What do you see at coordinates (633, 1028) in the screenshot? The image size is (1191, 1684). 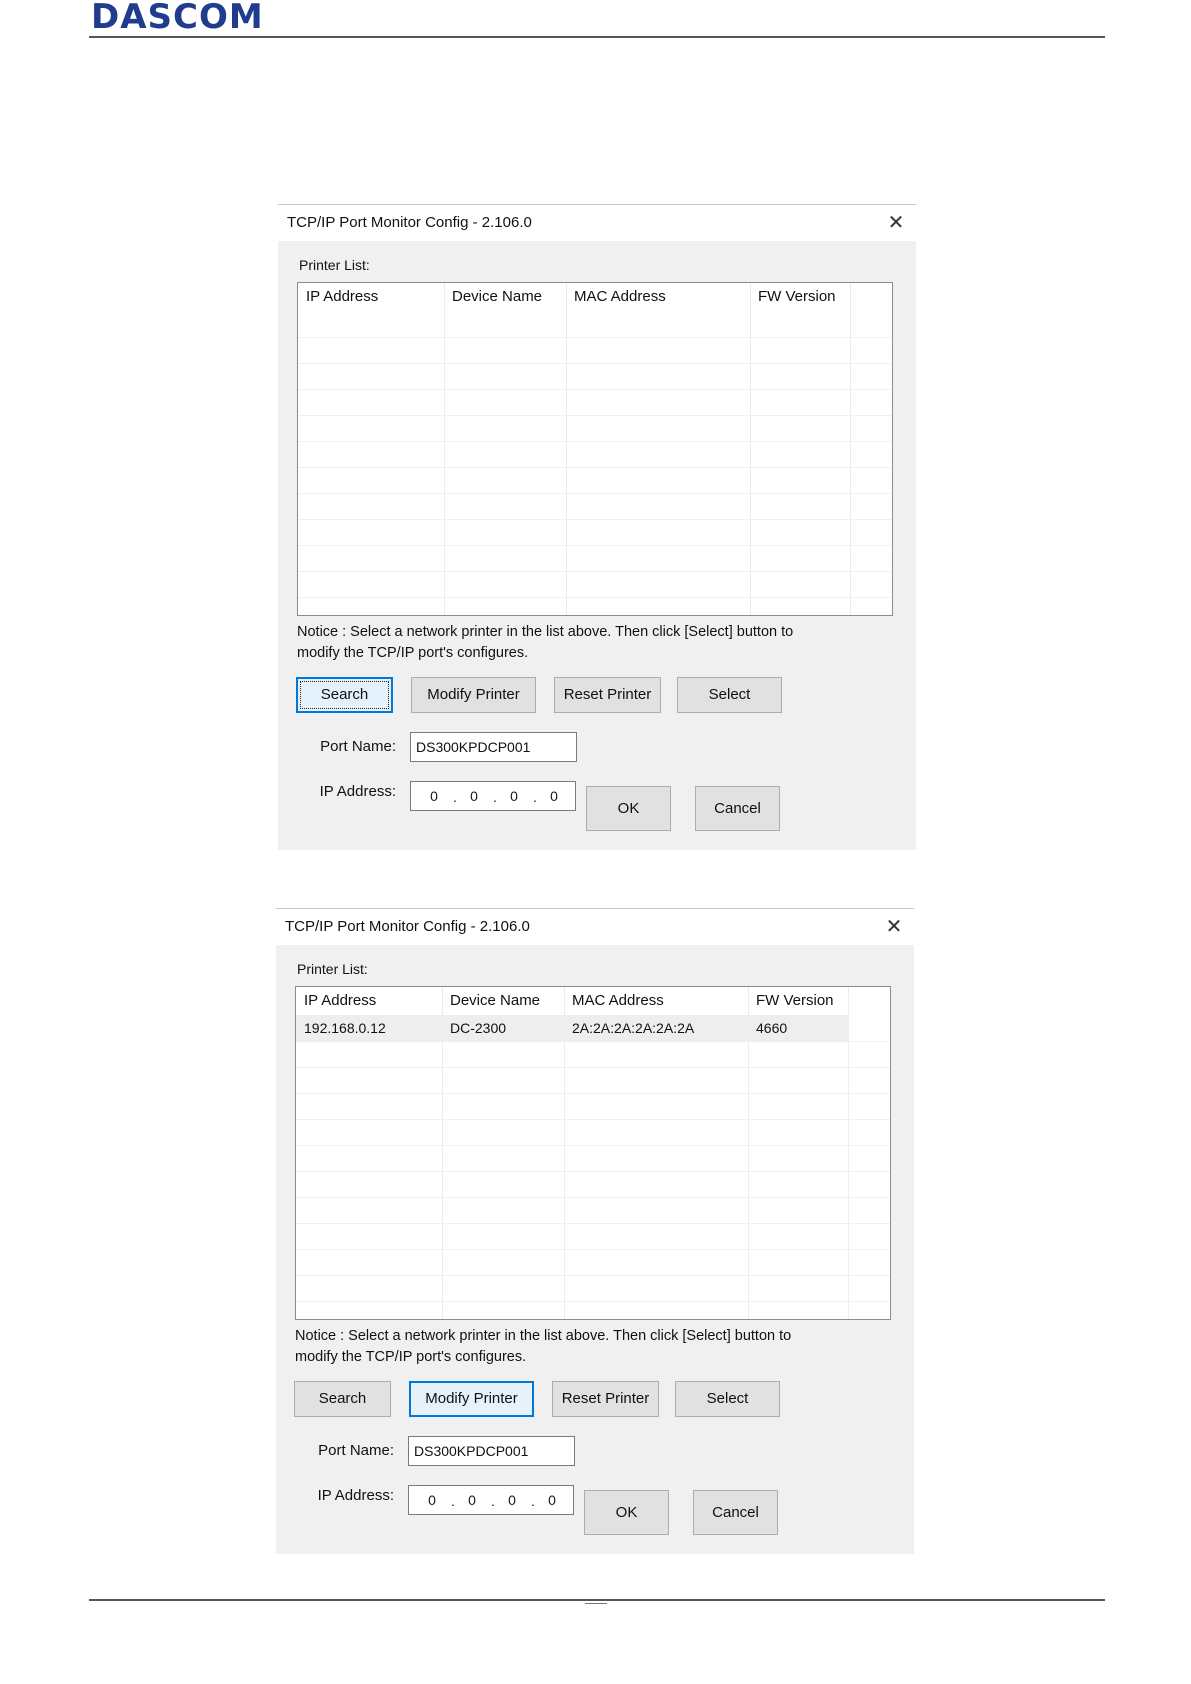 I see `cell-mac-address: 2A:2A:2A:2A:2A:2A` at bounding box center [633, 1028].